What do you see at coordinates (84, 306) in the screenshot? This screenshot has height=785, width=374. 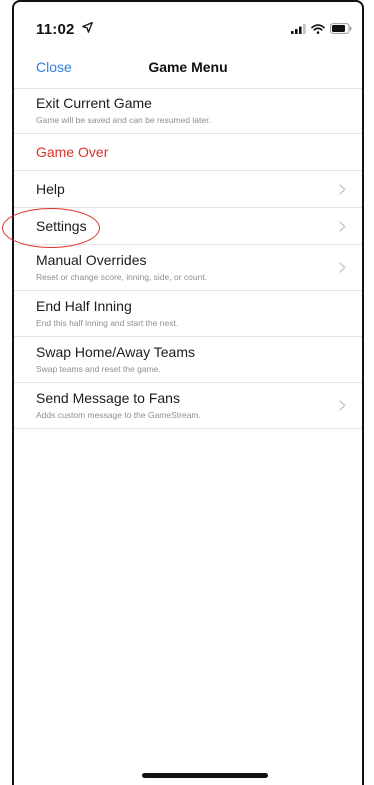 I see `menu-item-title: End Half Inning` at bounding box center [84, 306].